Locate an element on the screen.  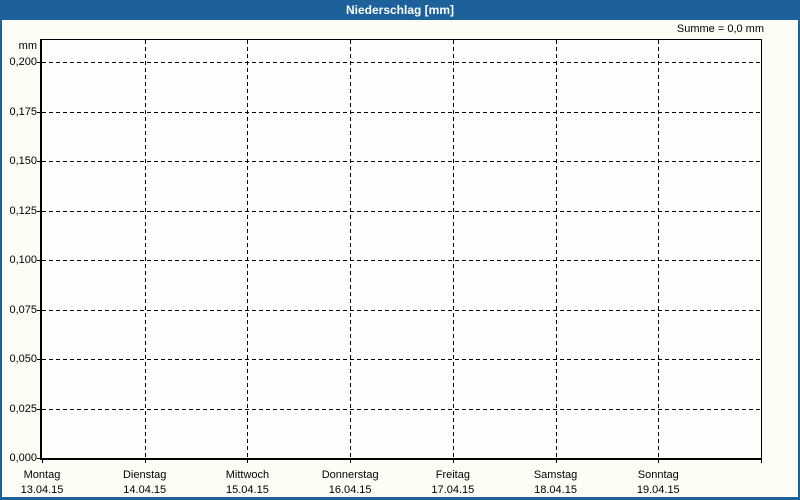
y-tick-label: 0,000 is located at coordinates (23, 458).